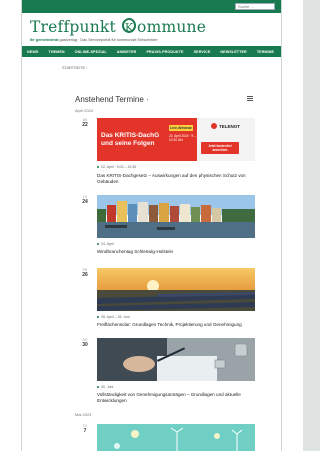 Image resolution: width=320 pixels, height=451 pixels. What do you see at coordinates (116, 167) in the screenshot?
I see `event-date: 22. April · 9:00 – 10:30` at bounding box center [116, 167].